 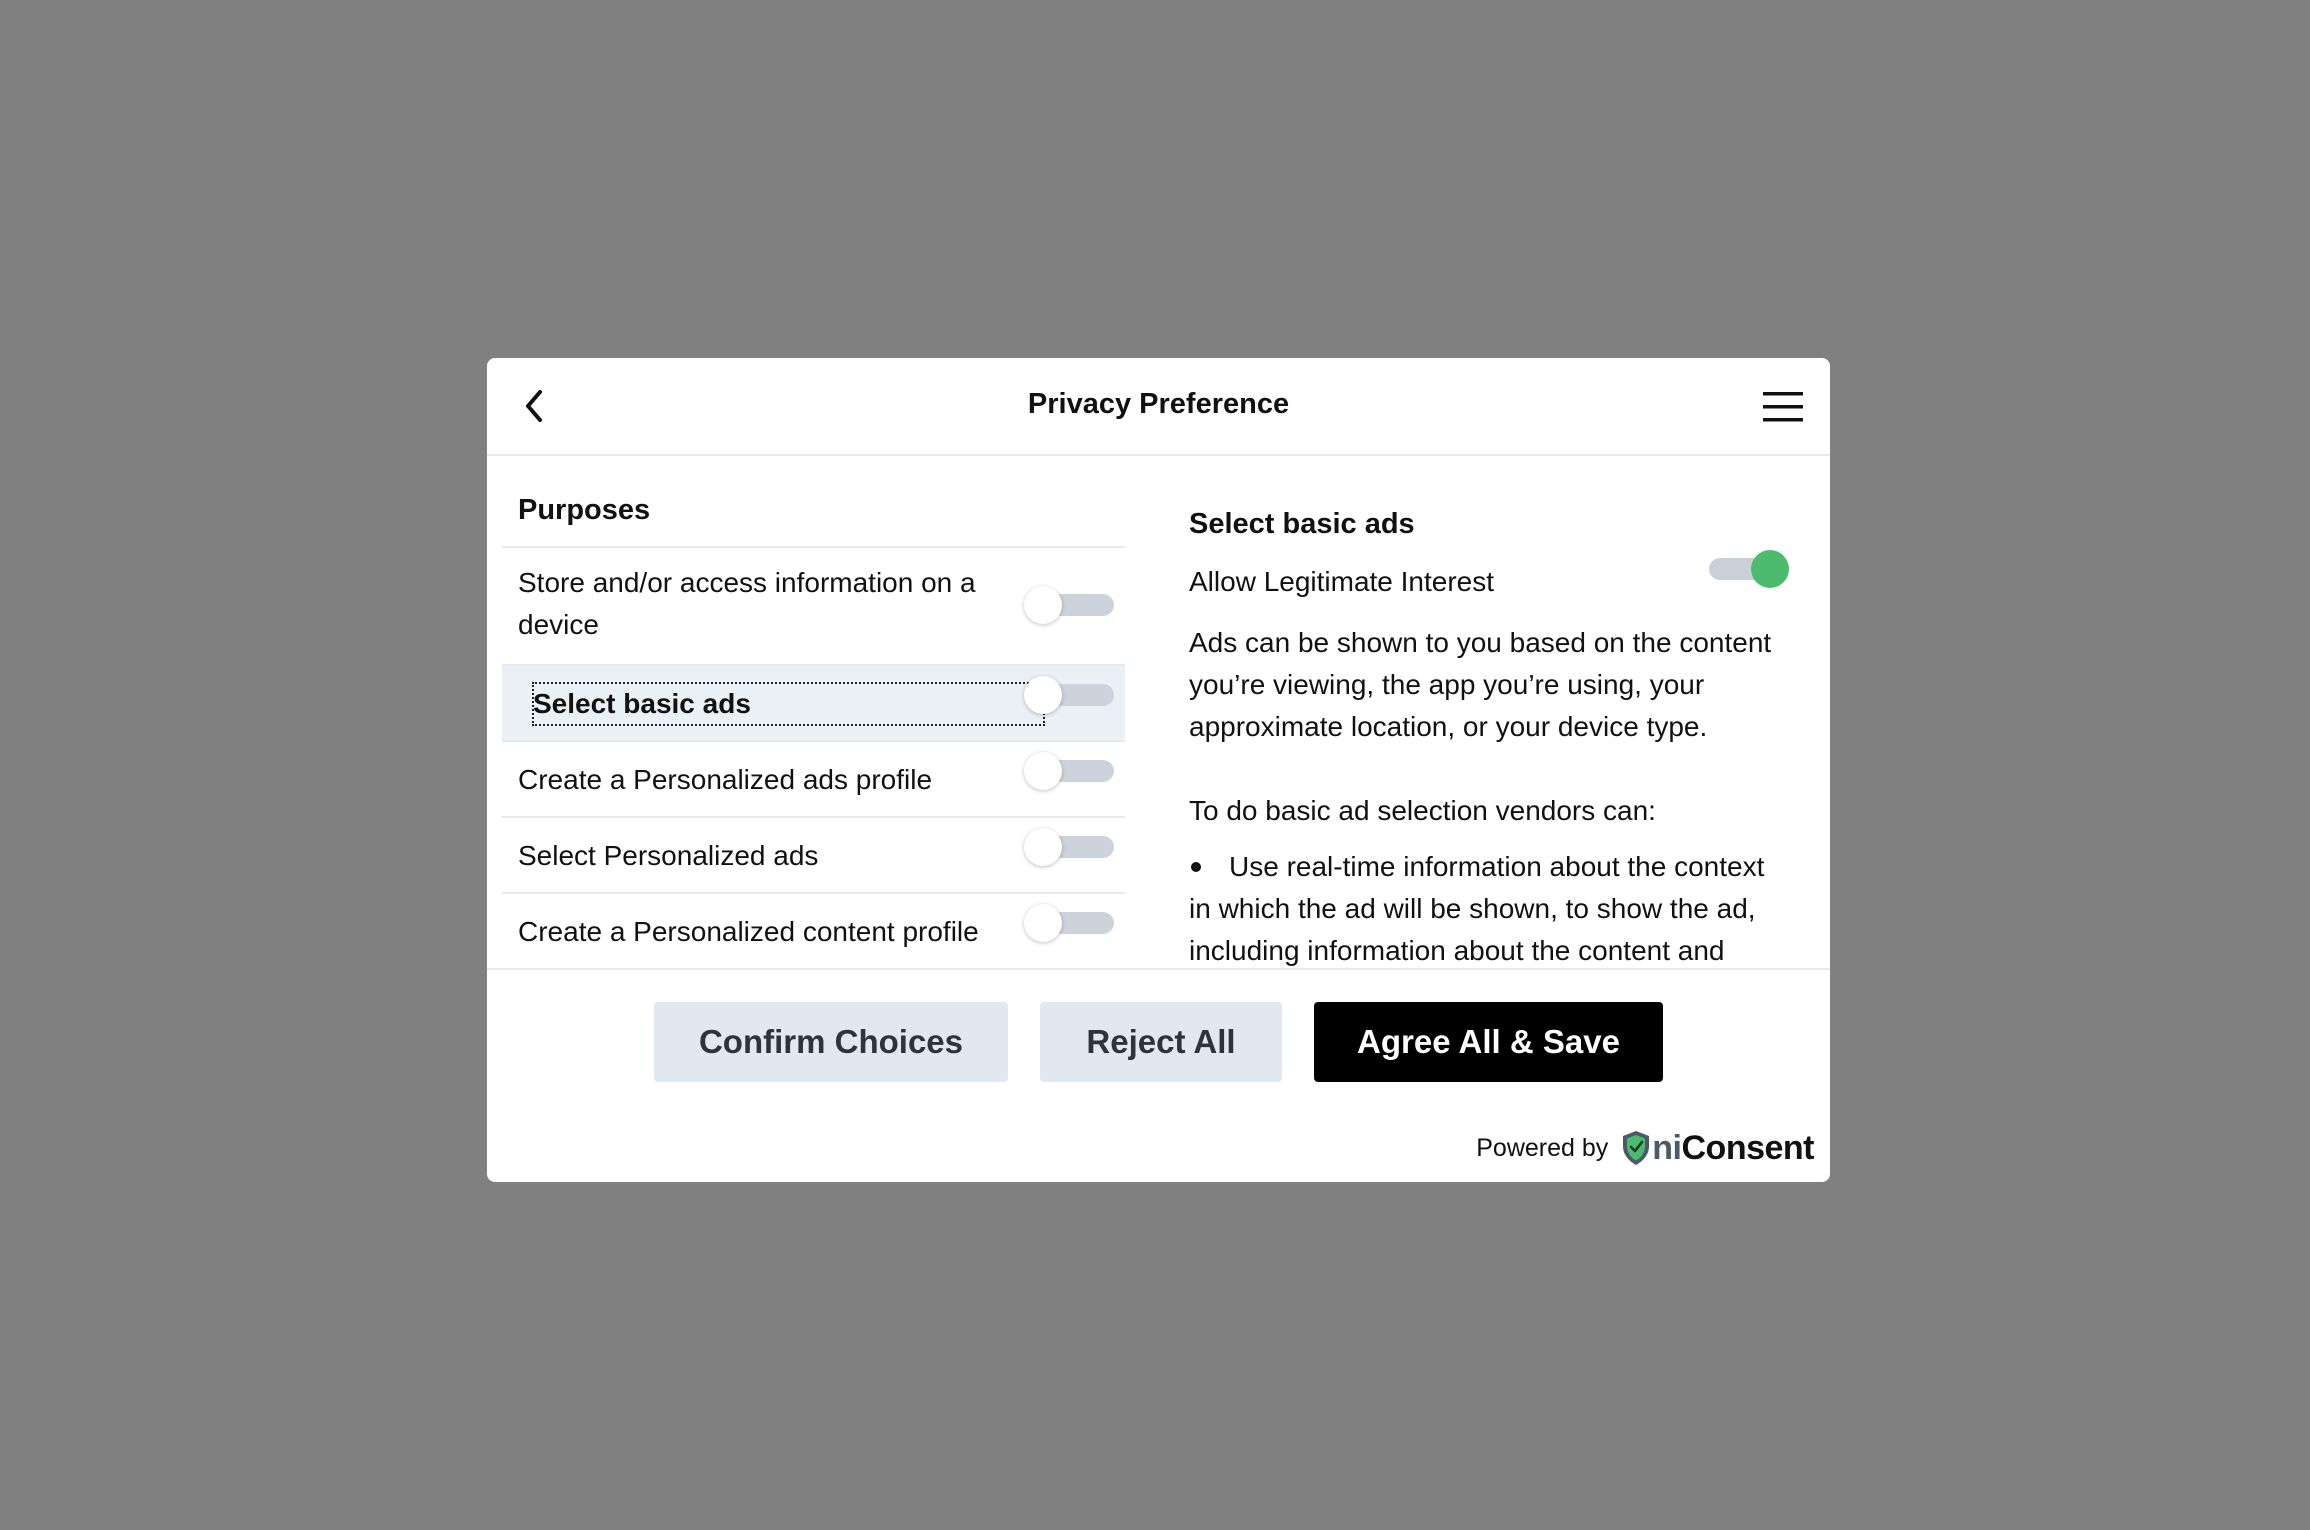 I want to click on purpose-item-personalized-ads-profile: Create a Personalized ads profile, so click(x=813, y=780).